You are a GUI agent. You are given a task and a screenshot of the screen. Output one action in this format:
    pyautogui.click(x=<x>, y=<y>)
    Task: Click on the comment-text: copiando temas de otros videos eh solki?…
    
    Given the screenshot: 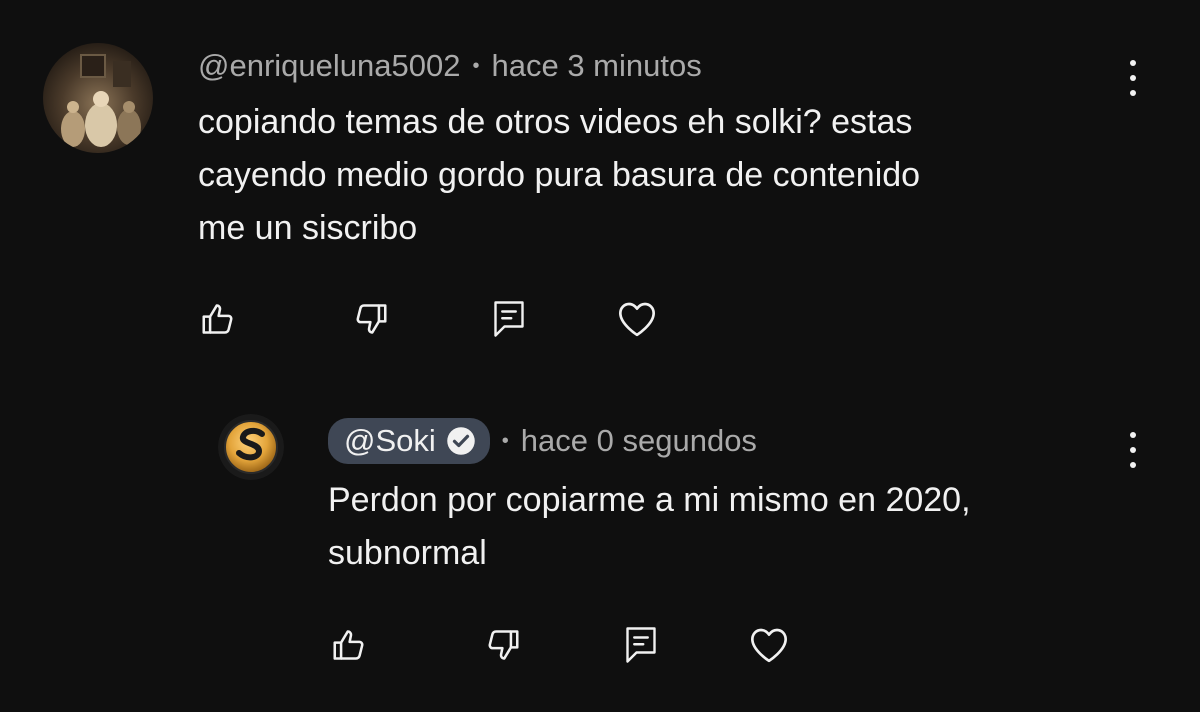 What is the action you would take?
    pyautogui.click(x=559, y=175)
    